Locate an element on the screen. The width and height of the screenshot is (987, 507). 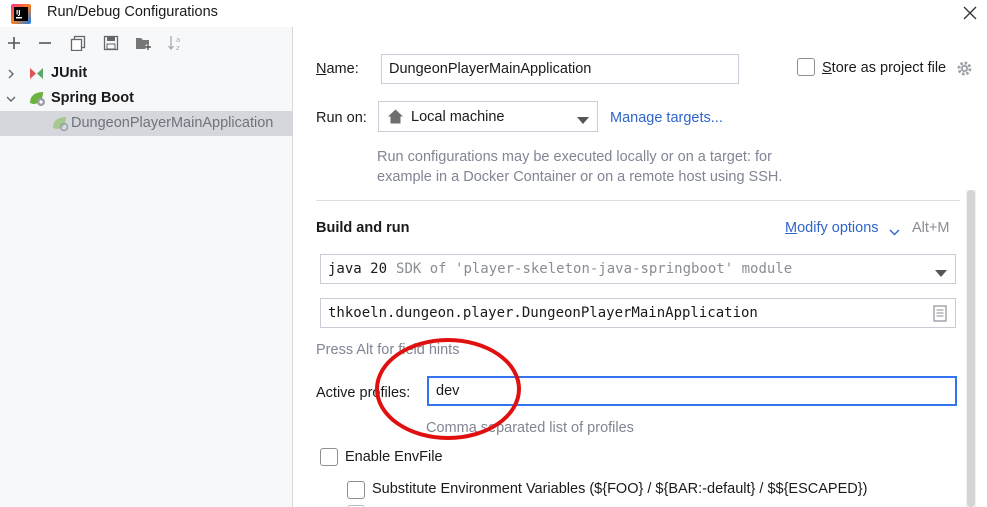
tree-item-label: JUnit is located at coordinates (69, 73).